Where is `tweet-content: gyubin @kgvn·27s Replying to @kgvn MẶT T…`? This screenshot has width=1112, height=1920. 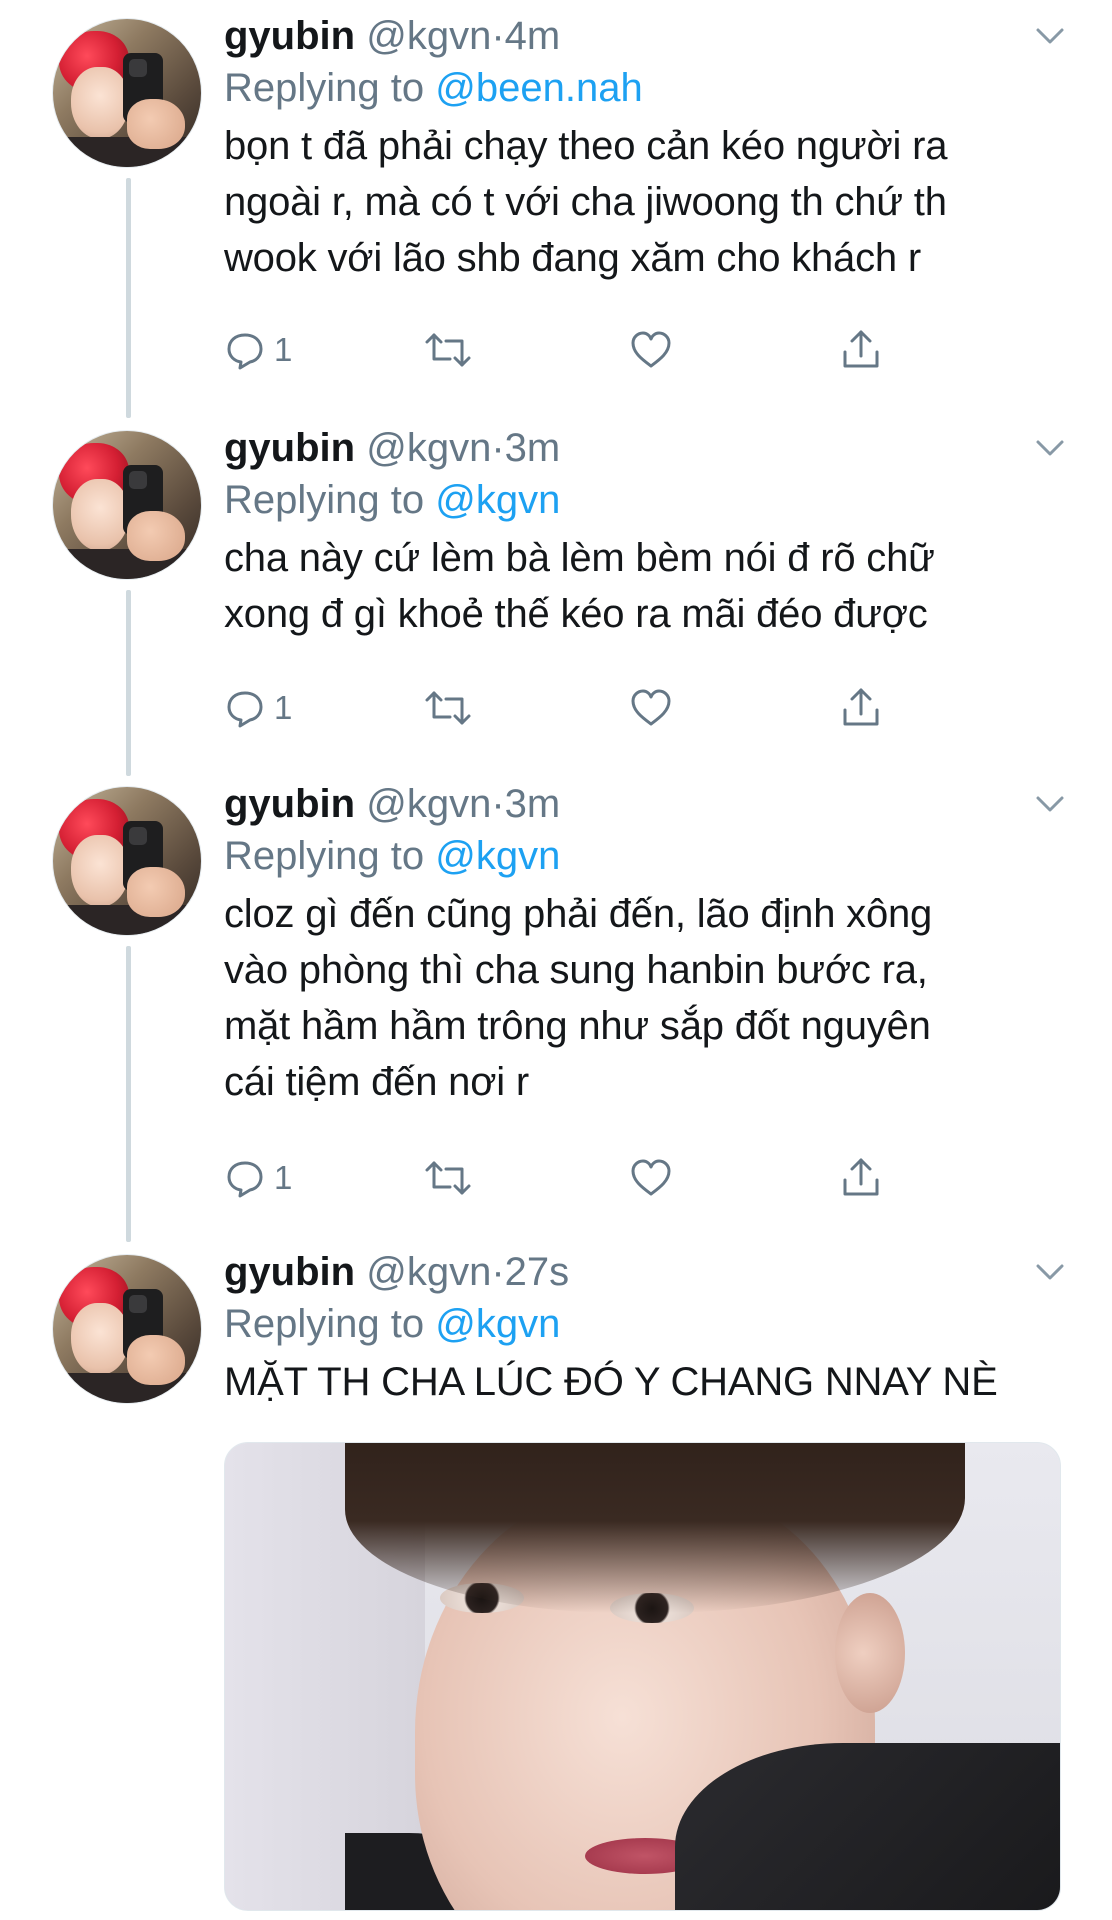 tweet-content: gyubin @kgvn·27s Replying to @kgvn MẶT T… is located at coordinates (644, 1328).